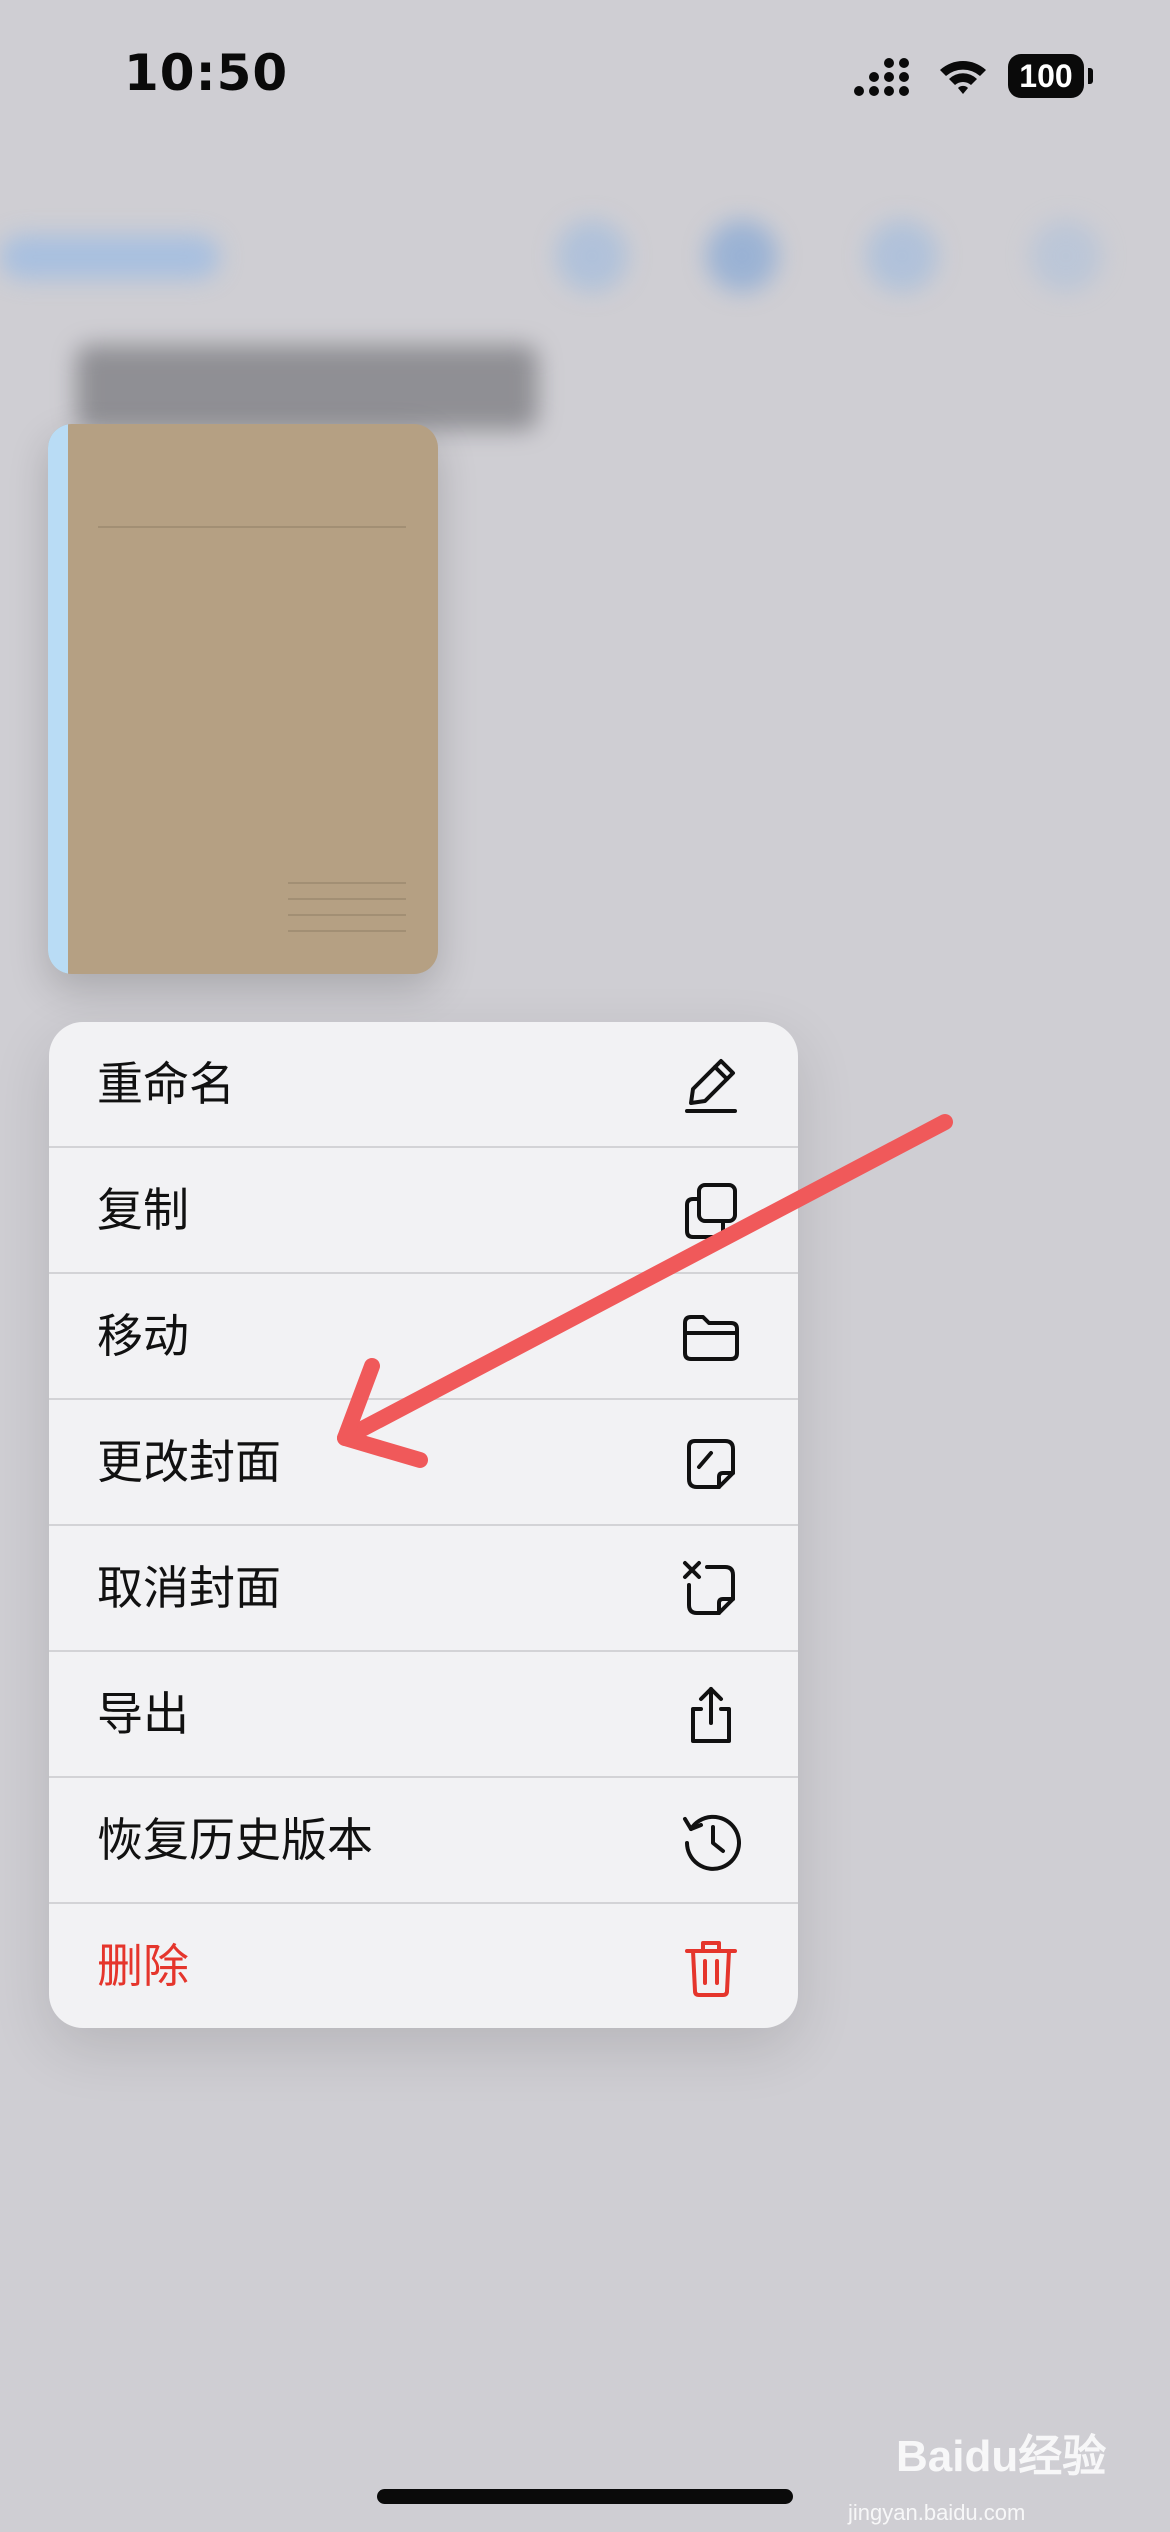 This screenshot has height=2532, width=1170. Describe the element at coordinates (711, 1211) in the screenshot. I see `duplicate-icon` at that location.